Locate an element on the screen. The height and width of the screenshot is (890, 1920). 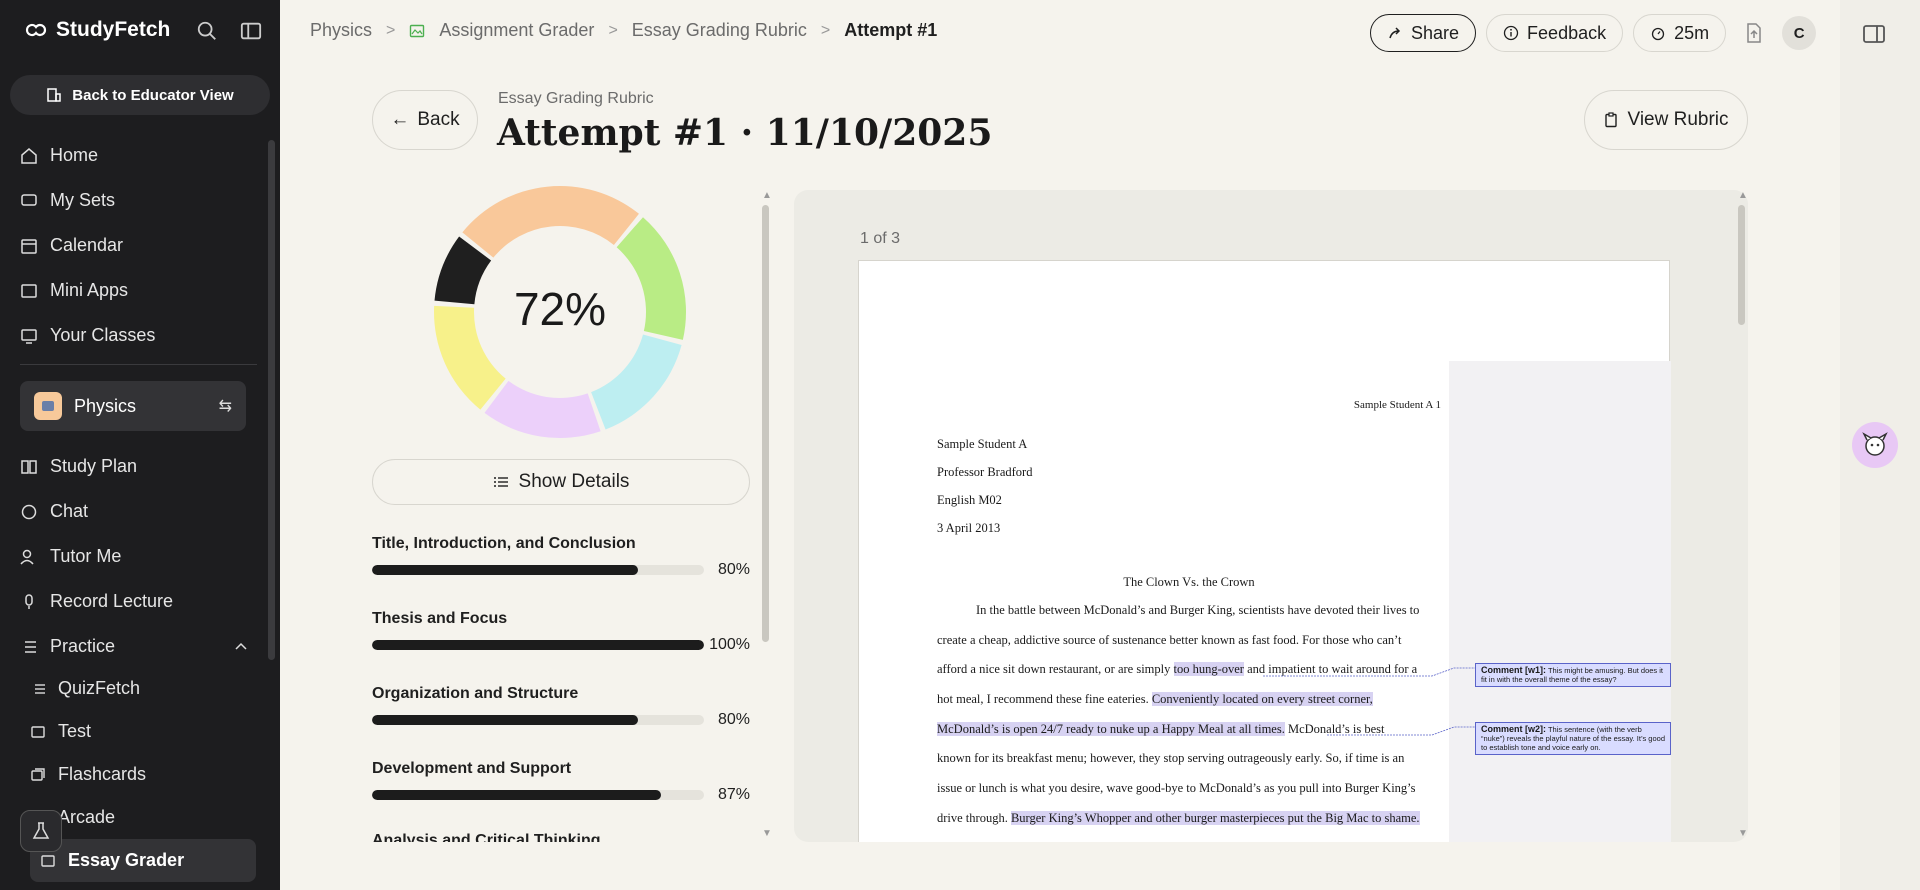
search-icon is located at coordinates (207, 31).